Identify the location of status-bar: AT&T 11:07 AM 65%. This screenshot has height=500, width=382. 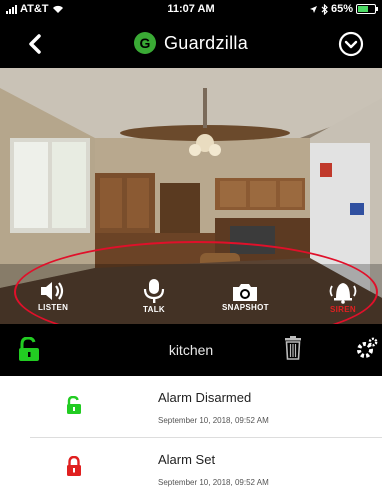
(191, 10).